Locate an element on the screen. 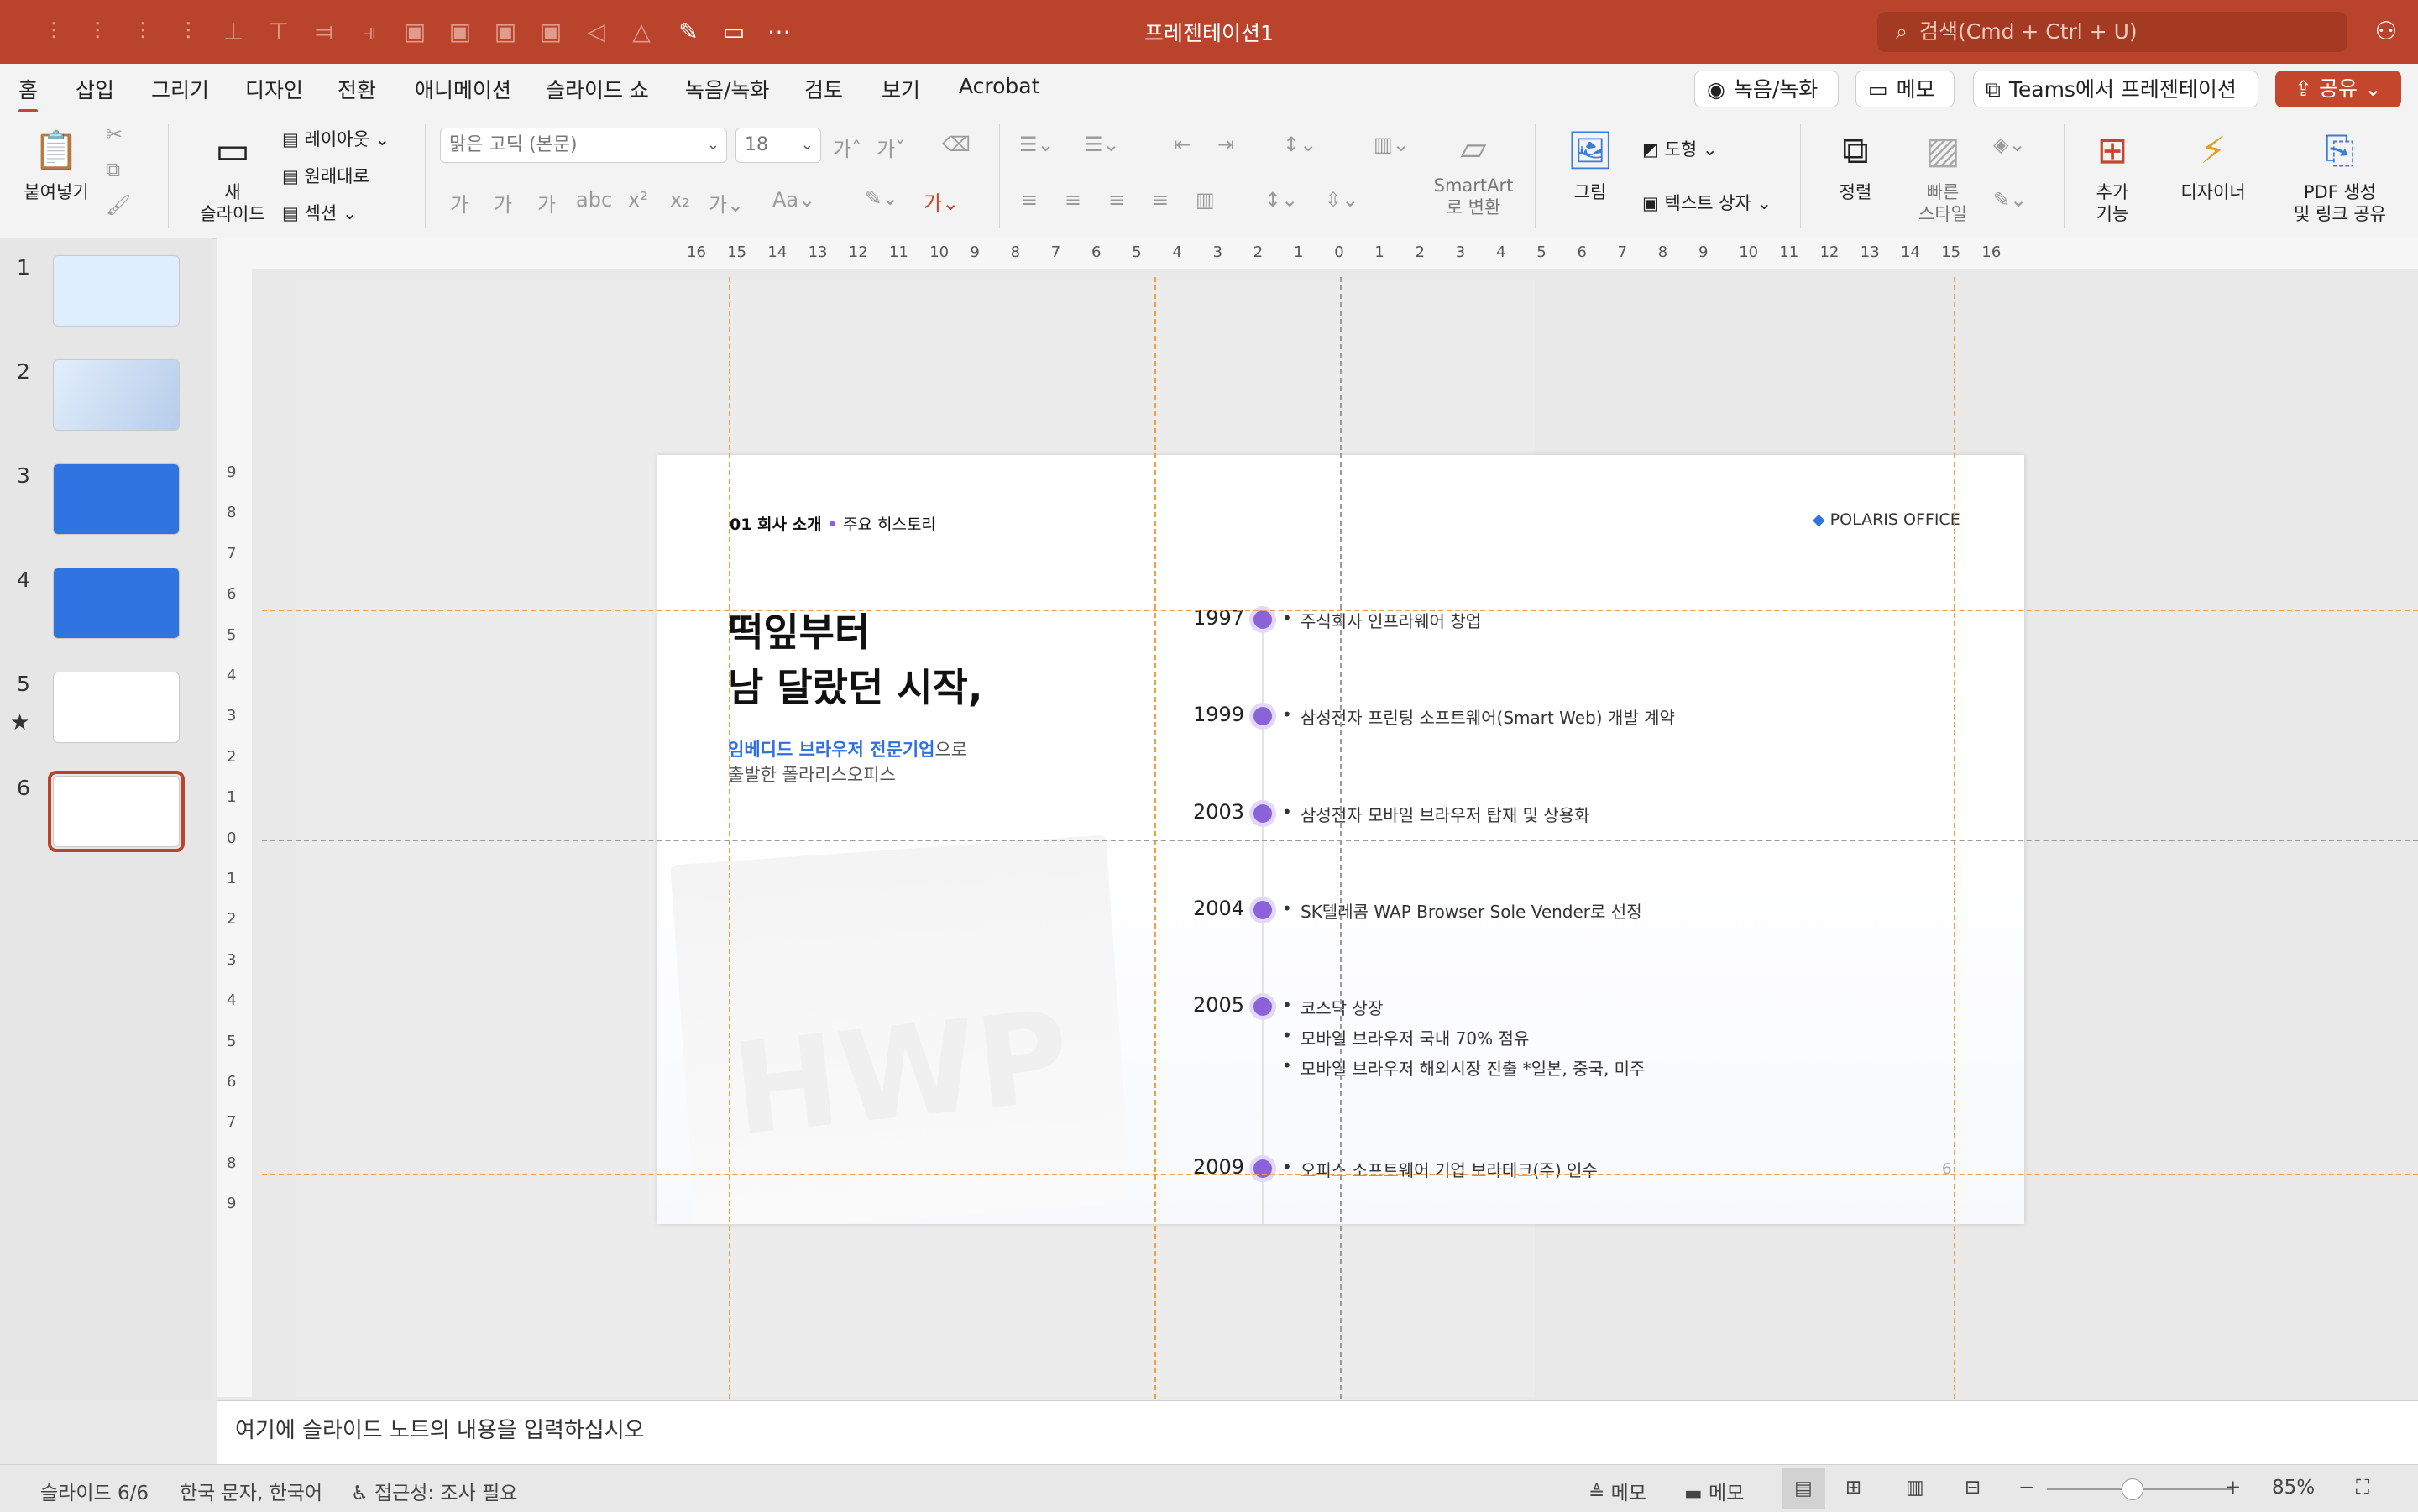 This screenshot has width=2418, height=1512. record-button: ◉ 녹음/녹화 is located at coordinates (1766, 89).